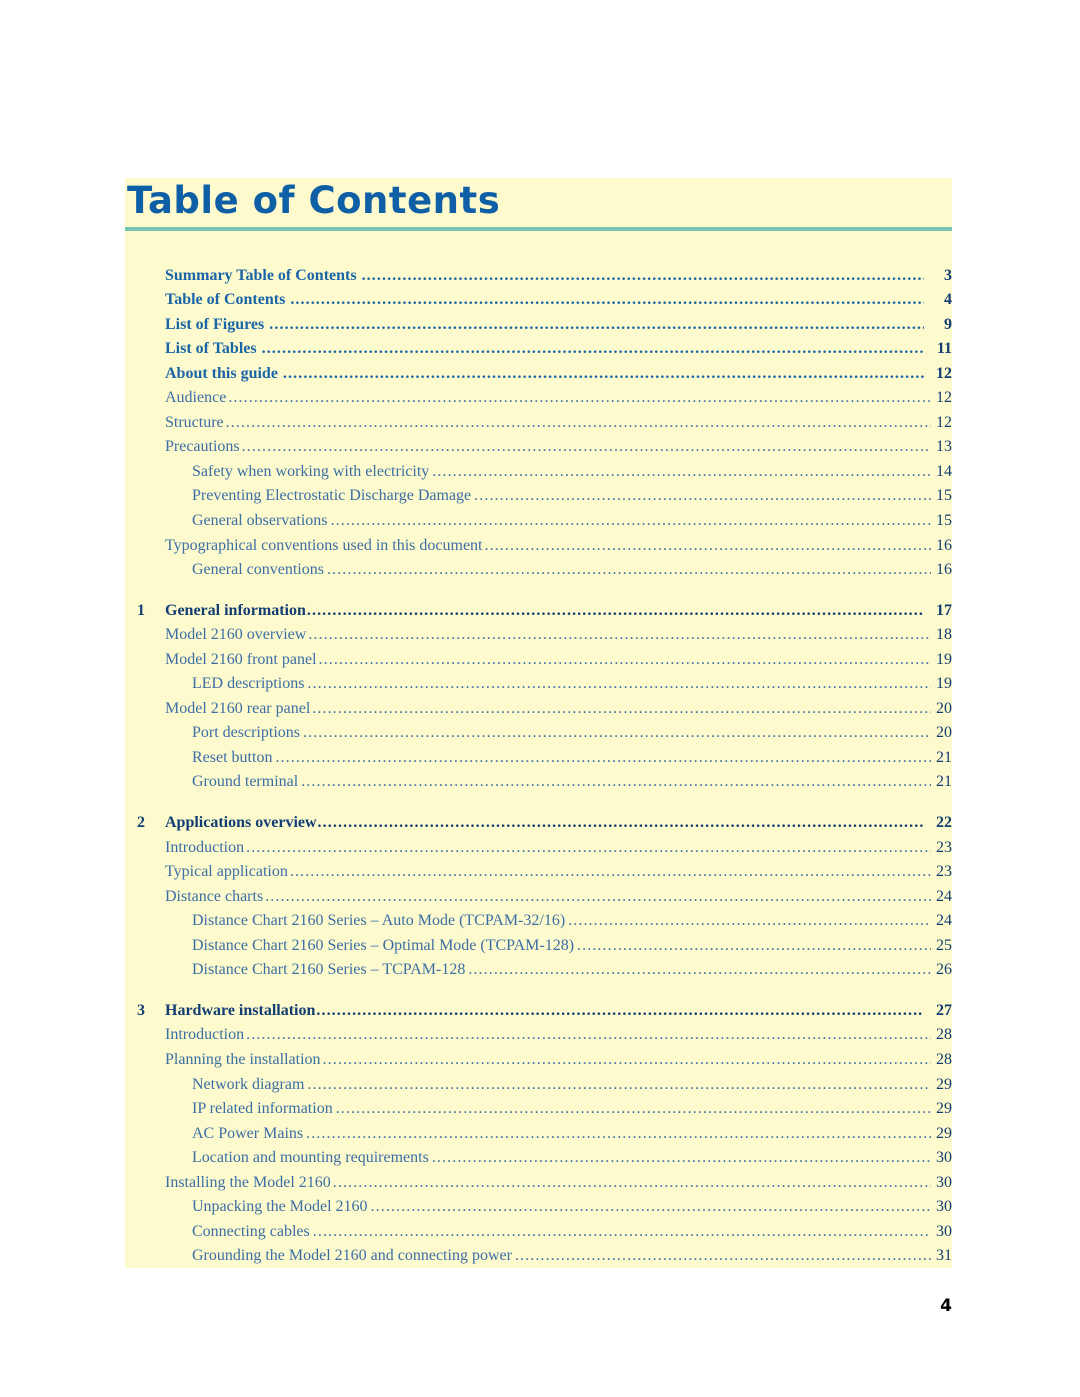 This screenshot has height=1397, width=1080. I want to click on toc-entry-label: Model 2160 rear panel, so click(238, 708).